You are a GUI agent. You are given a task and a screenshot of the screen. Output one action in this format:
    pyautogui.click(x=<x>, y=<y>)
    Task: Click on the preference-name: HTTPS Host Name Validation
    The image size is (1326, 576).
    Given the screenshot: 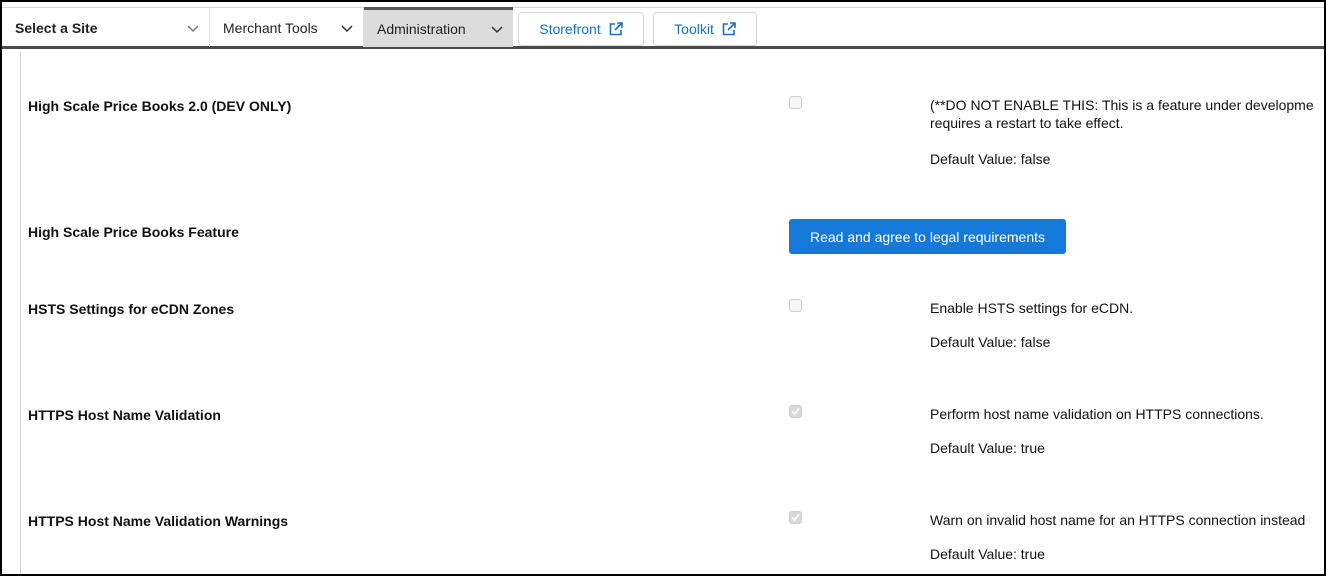 What is the action you would take?
    pyautogui.click(x=124, y=415)
    